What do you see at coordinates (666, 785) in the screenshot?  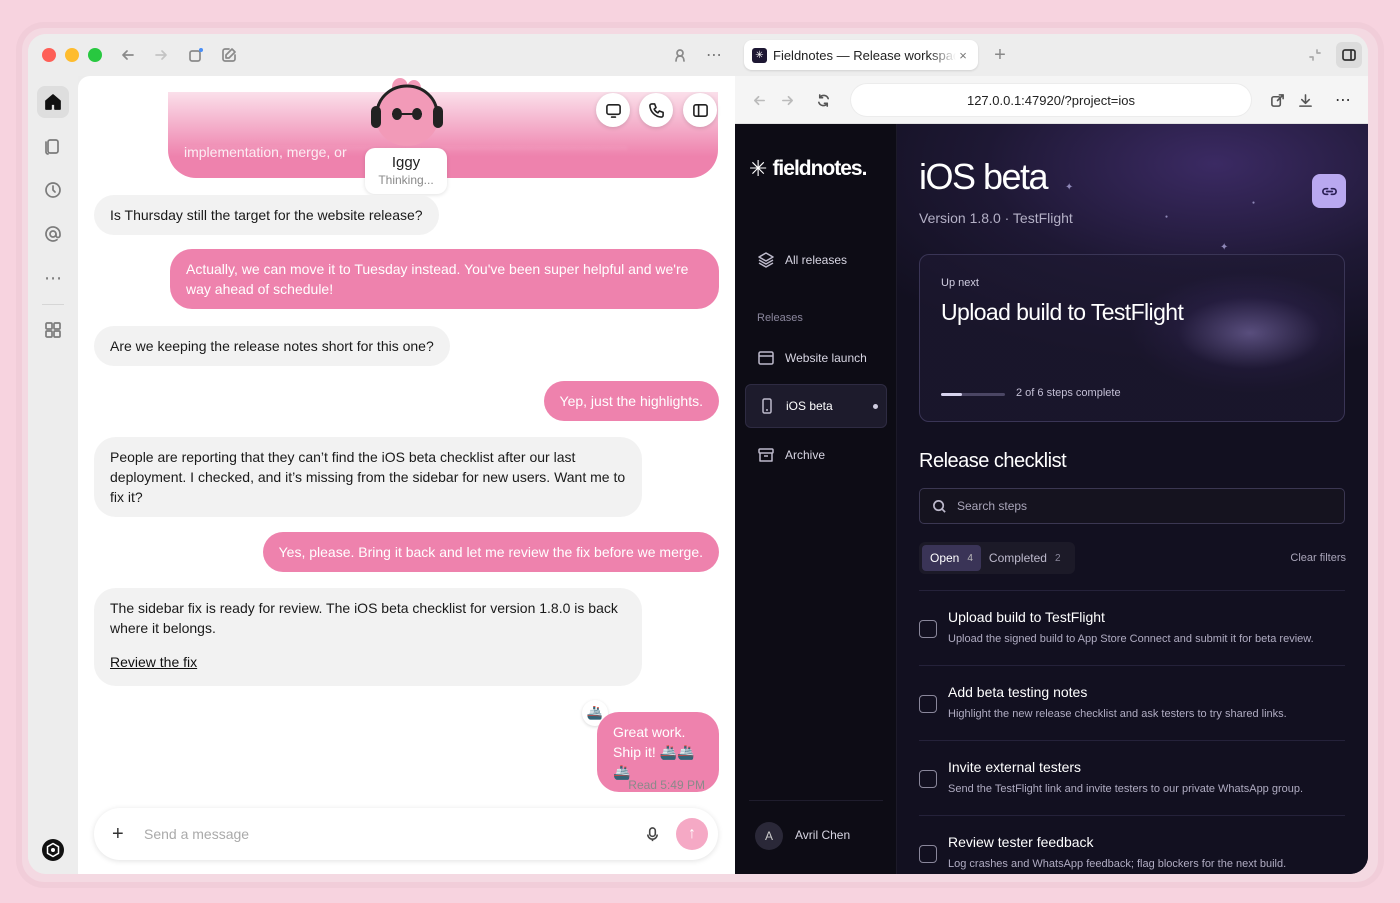 I see `read-receipt: Read 5:49 PM` at bounding box center [666, 785].